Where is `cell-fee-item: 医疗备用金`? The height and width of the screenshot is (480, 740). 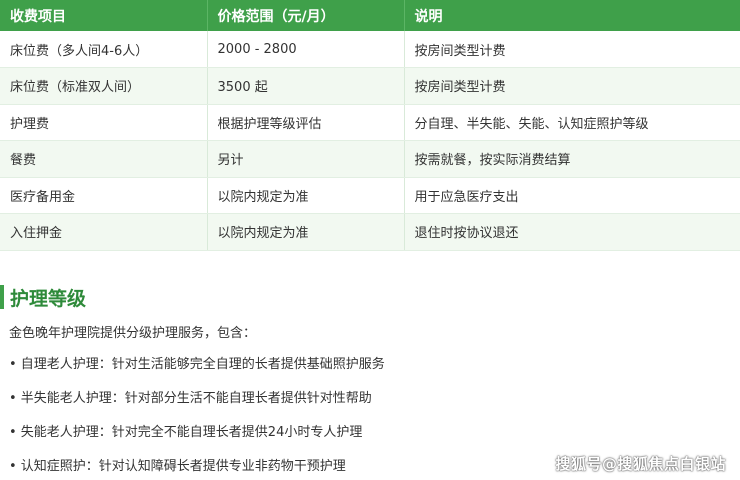 cell-fee-item: 医疗备用金 is located at coordinates (104, 195).